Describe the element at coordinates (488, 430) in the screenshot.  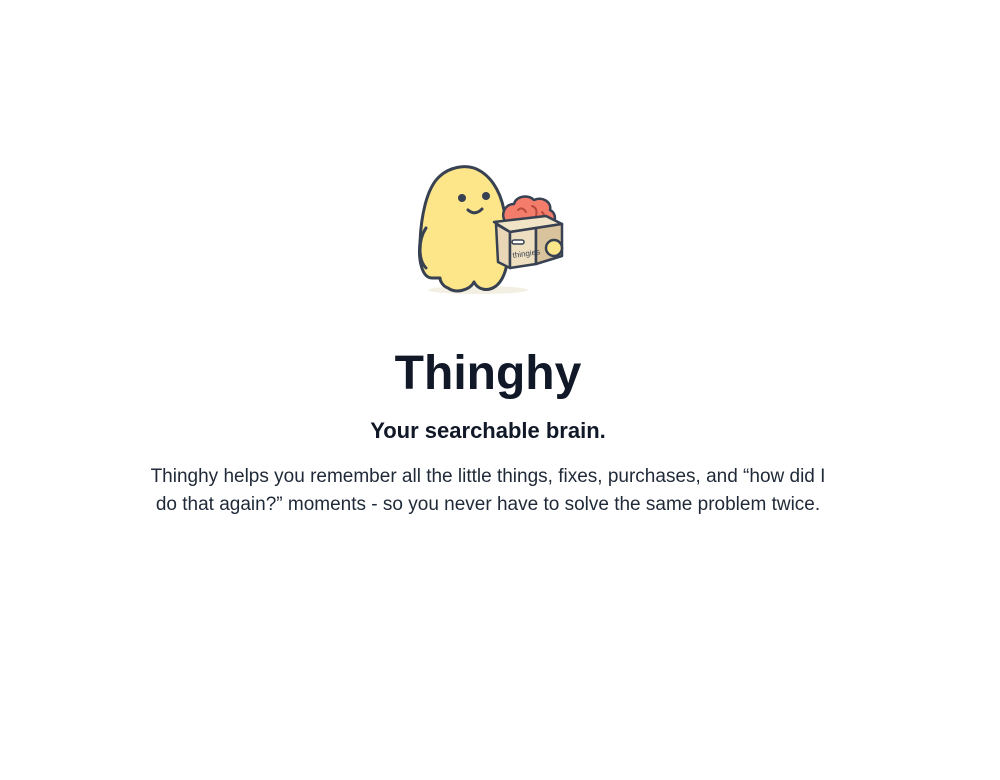
I see `tagline: Your searchable brain.` at that location.